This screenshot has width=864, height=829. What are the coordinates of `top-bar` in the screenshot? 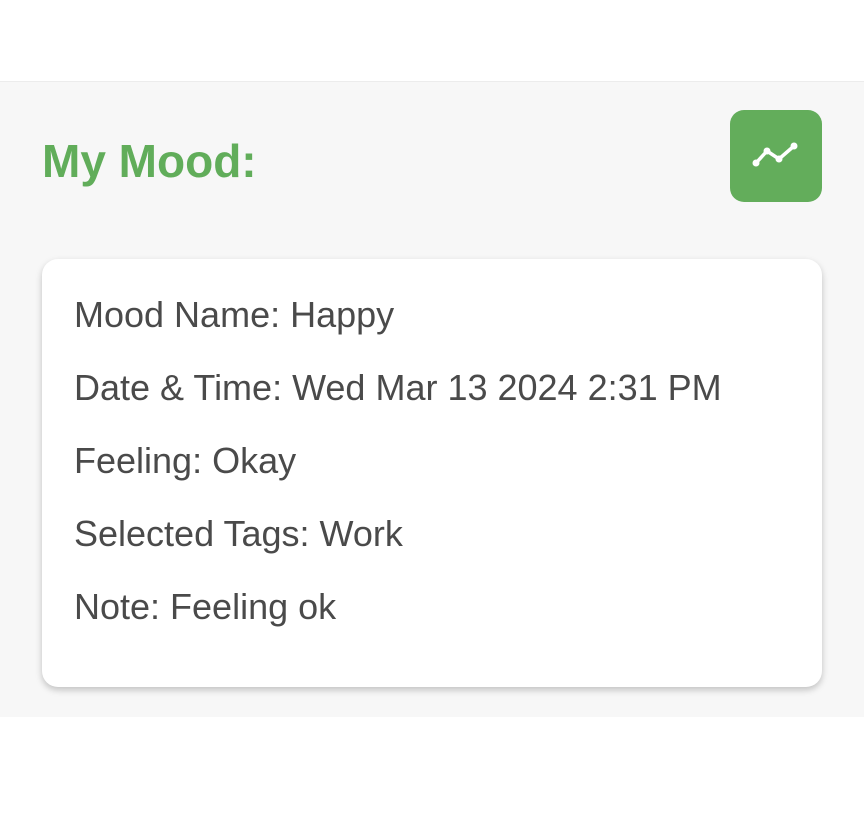 It's located at (432, 41).